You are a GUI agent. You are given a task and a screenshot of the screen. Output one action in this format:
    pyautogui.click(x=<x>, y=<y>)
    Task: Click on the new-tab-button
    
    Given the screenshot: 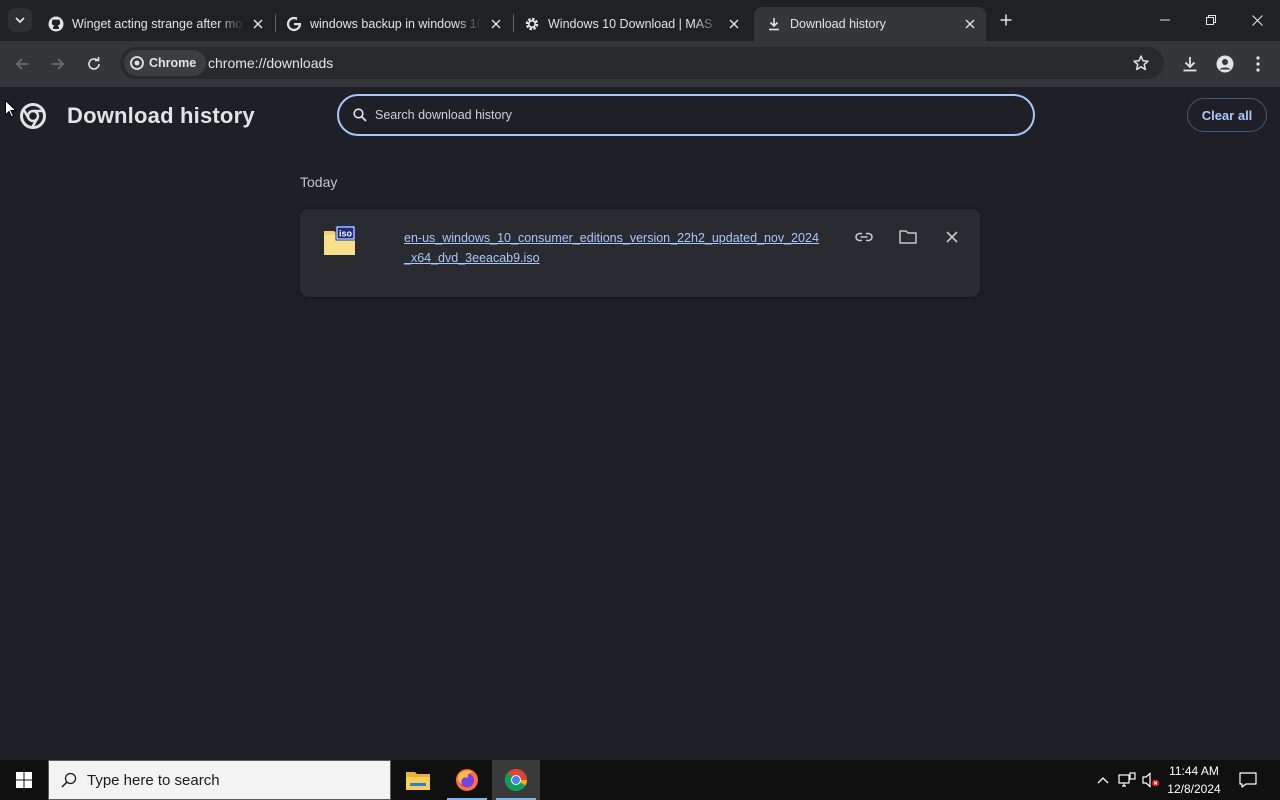 What is the action you would take?
    pyautogui.click(x=1006, y=20)
    